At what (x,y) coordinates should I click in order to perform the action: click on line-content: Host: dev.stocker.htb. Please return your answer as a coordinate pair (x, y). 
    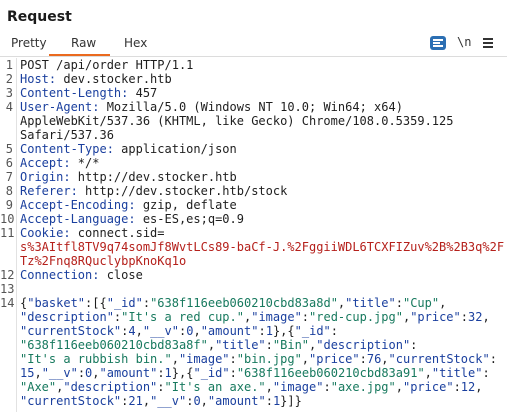
    Looking at the image, I should click on (96, 79).